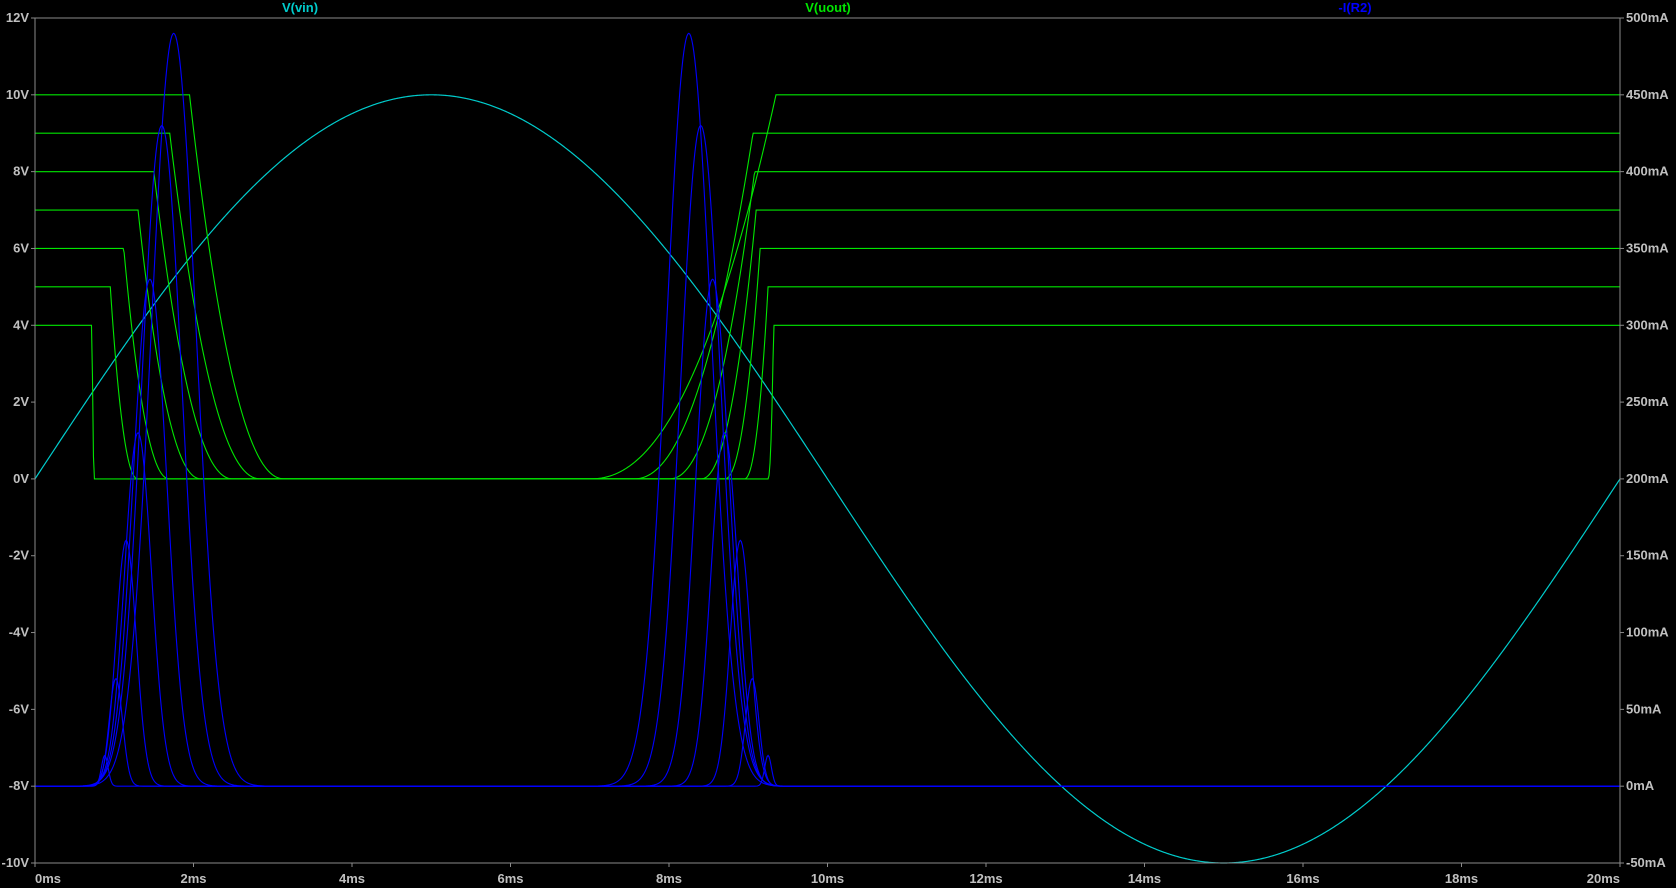 The width and height of the screenshot is (1676, 888). I want to click on y-left-tick-label: -4V, so click(19, 632).